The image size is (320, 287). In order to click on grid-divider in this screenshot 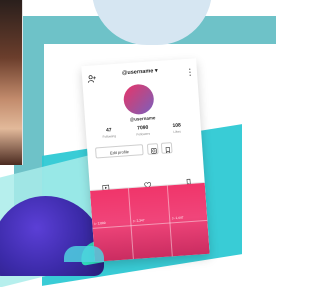, I will do `click(150, 224)`.